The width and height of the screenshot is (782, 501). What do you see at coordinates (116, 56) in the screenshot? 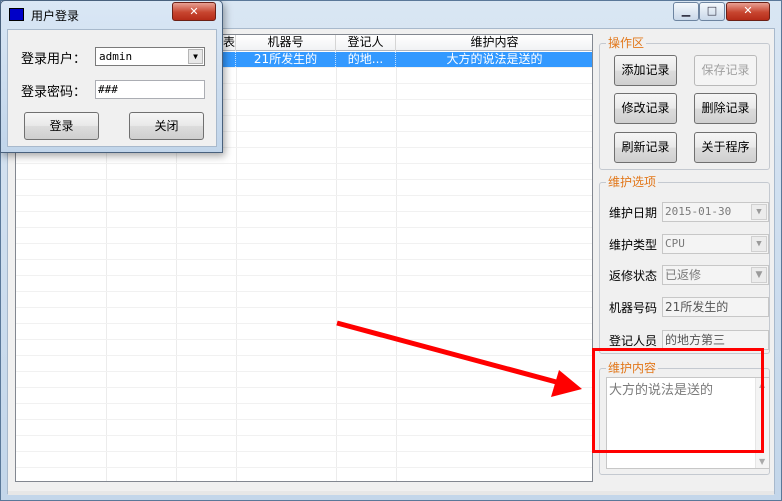
I see `user-value: admin` at bounding box center [116, 56].